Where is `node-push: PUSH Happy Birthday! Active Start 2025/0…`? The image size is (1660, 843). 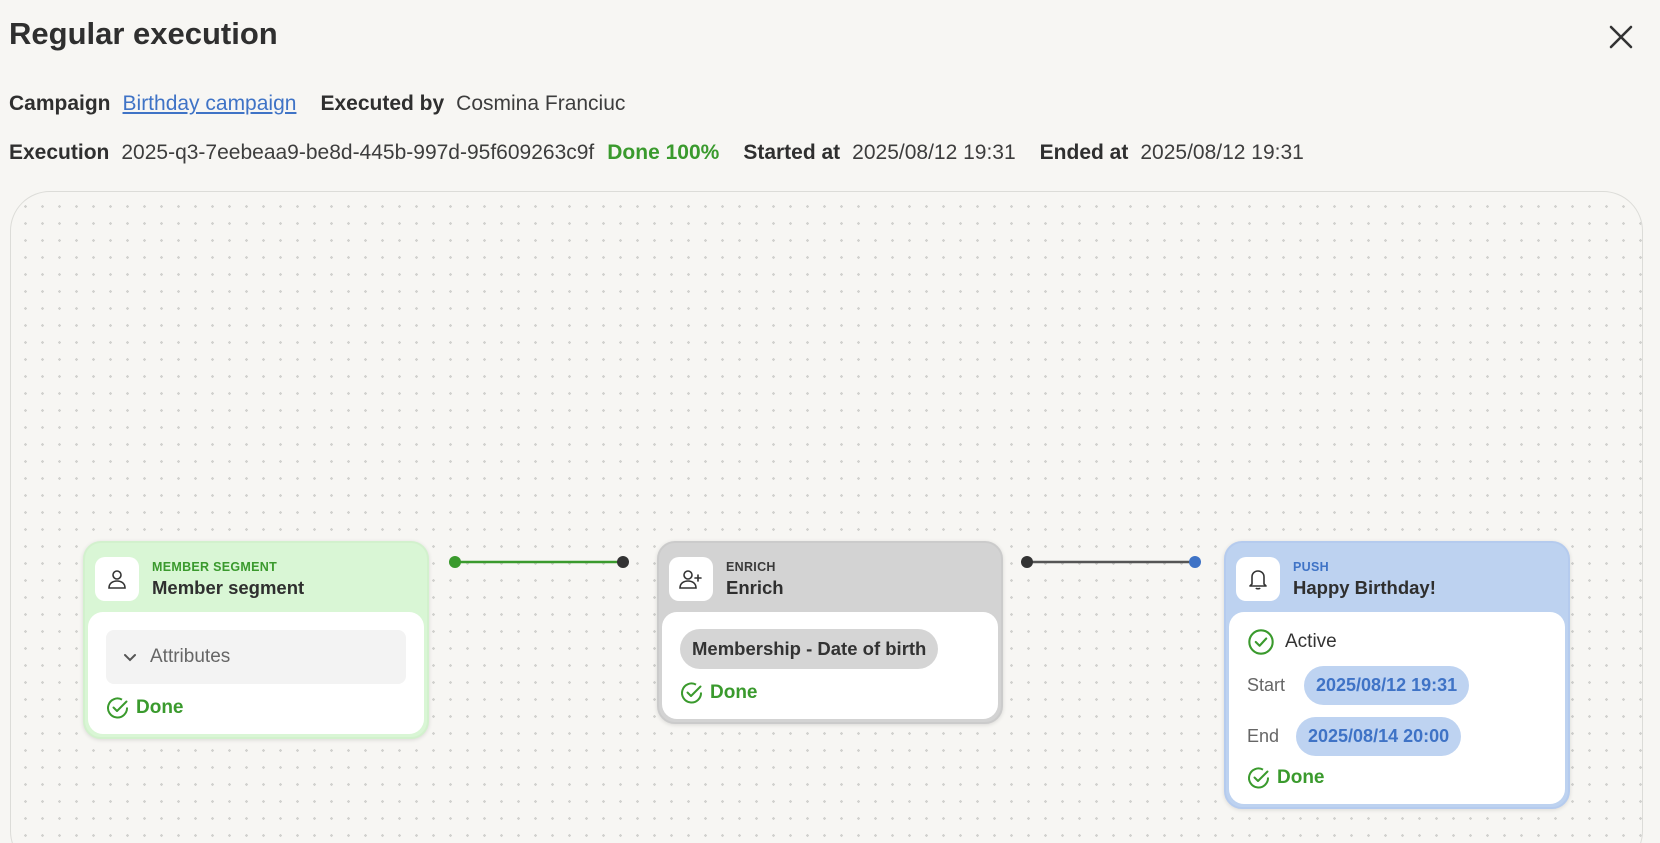
node-push: PUSH Happy Birthday! Active Start 2025/0… is located at coordinates (1397, 675).